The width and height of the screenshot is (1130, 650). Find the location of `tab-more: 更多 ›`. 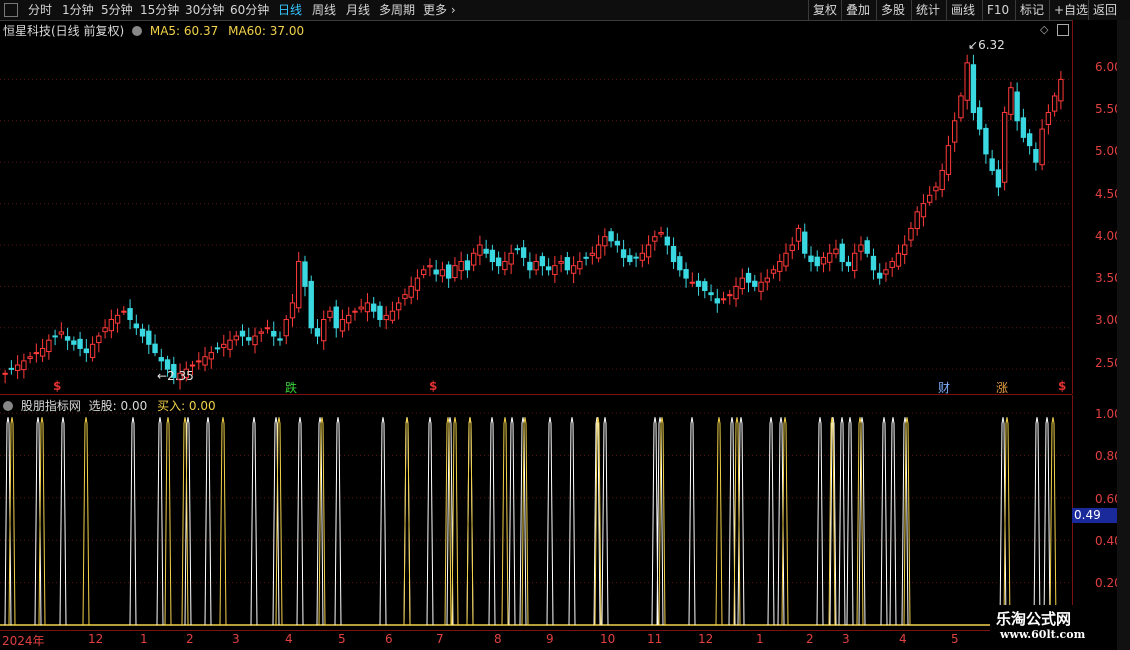

tab-more: 更多 › is located at coordinates (439, 10).